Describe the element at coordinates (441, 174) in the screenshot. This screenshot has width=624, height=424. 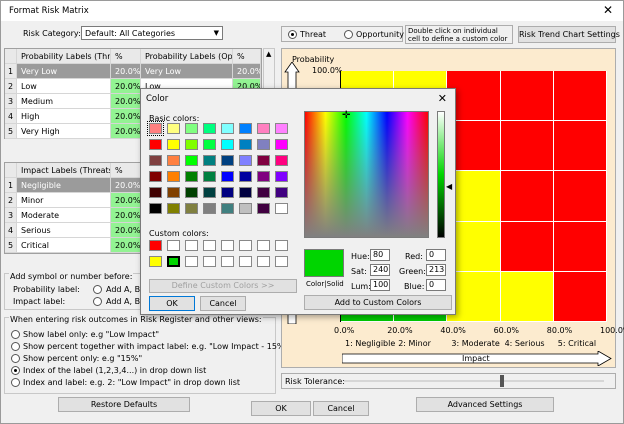
I see `luminance-bar` at that location.